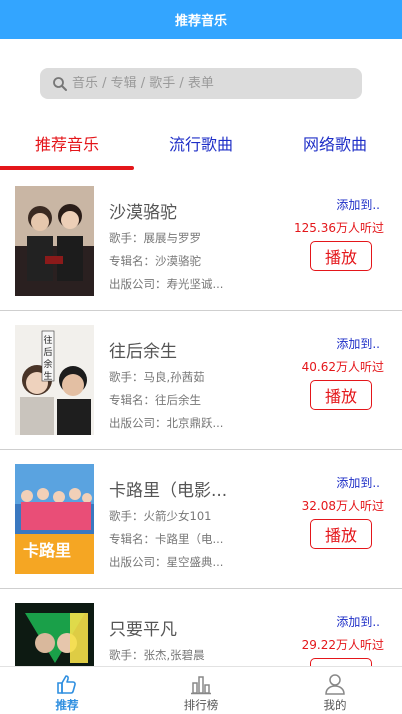  Describe the element at coordinates (335, 684) in the screenshot. I see `user-icon` at that location.